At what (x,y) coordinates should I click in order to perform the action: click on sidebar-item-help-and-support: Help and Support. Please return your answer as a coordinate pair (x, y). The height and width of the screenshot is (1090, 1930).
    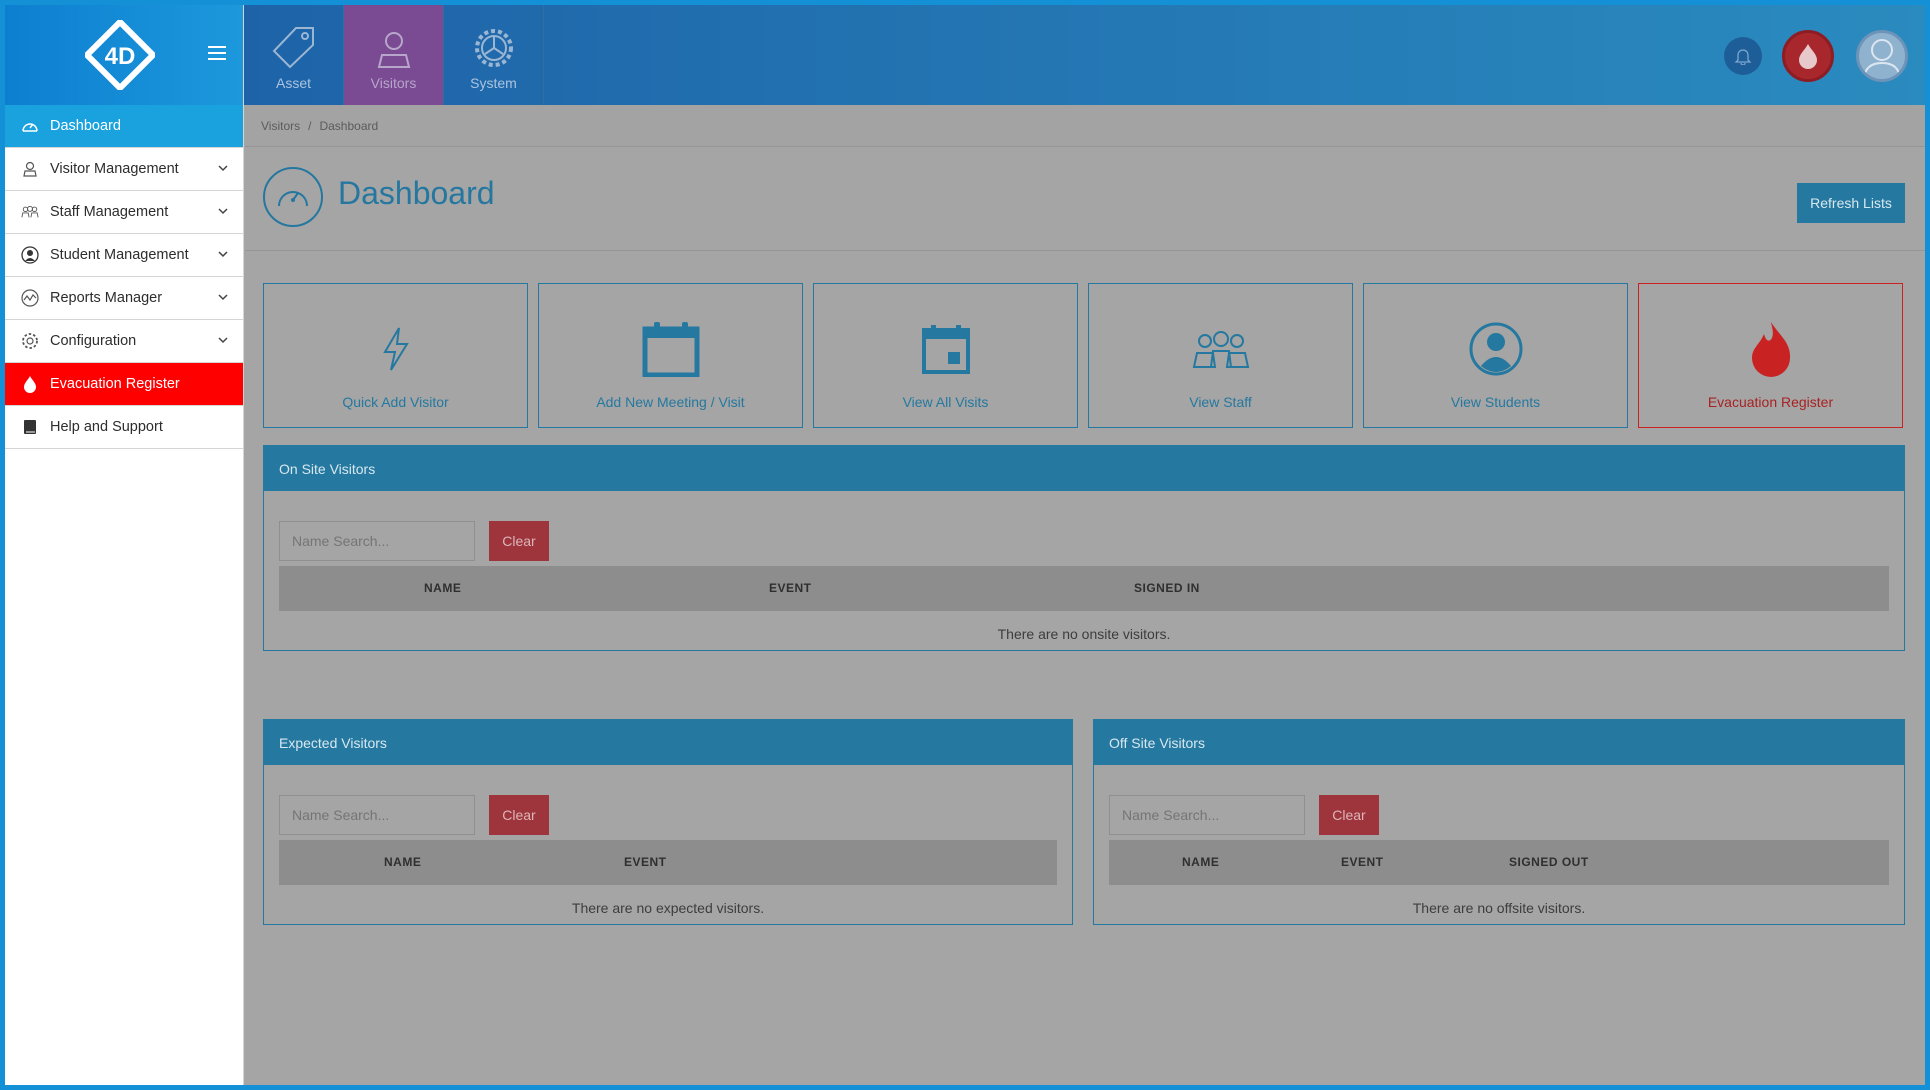
    Looking at the image, I should click on (124, 427).